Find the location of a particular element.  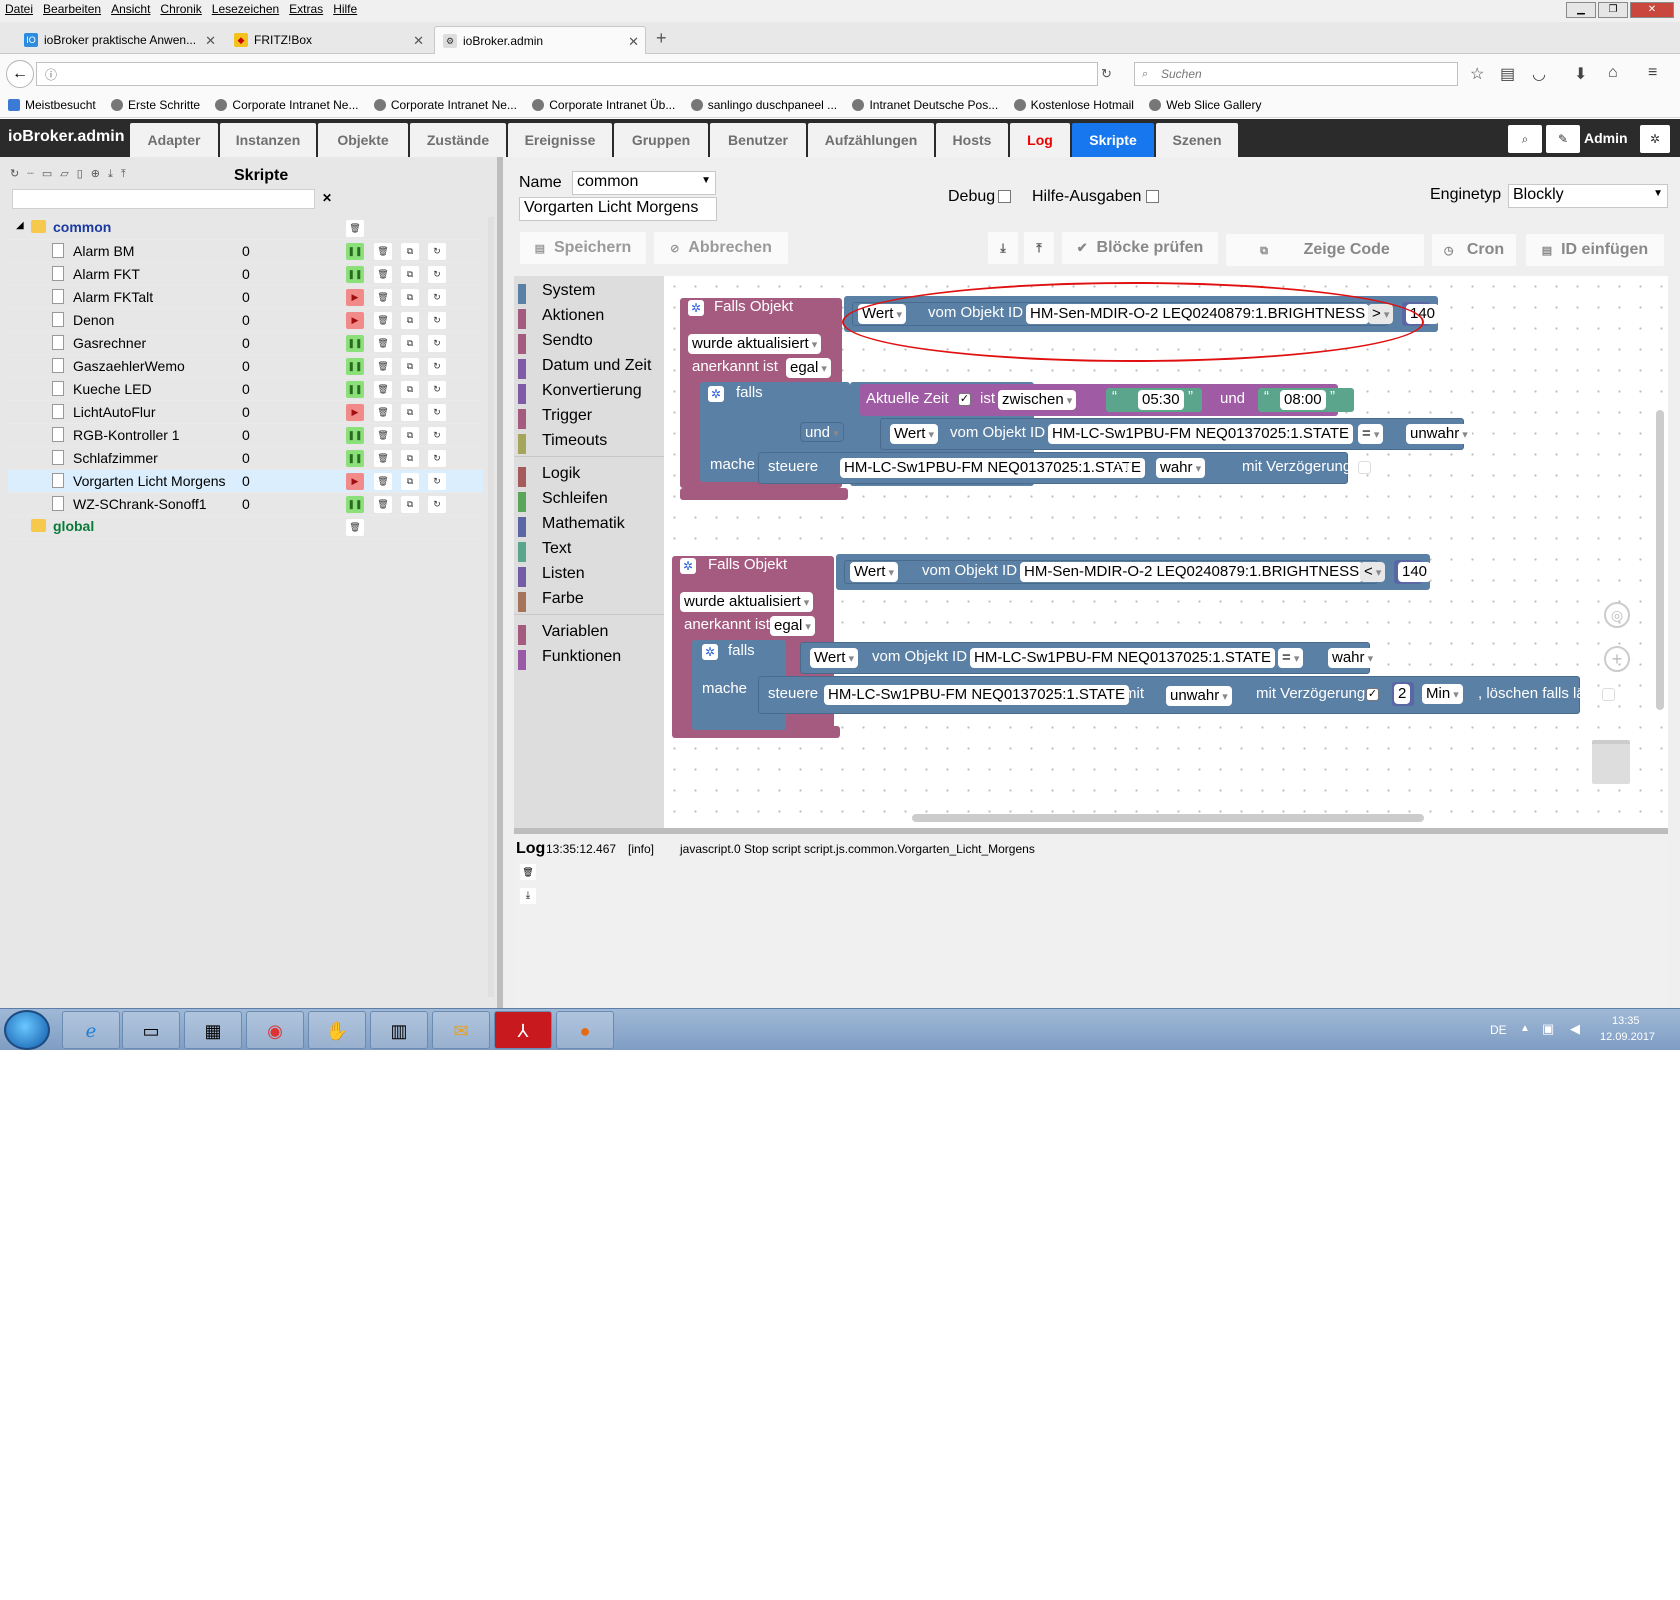

bool-value-dropdown: wahr is located at coordinates (1181, 468).